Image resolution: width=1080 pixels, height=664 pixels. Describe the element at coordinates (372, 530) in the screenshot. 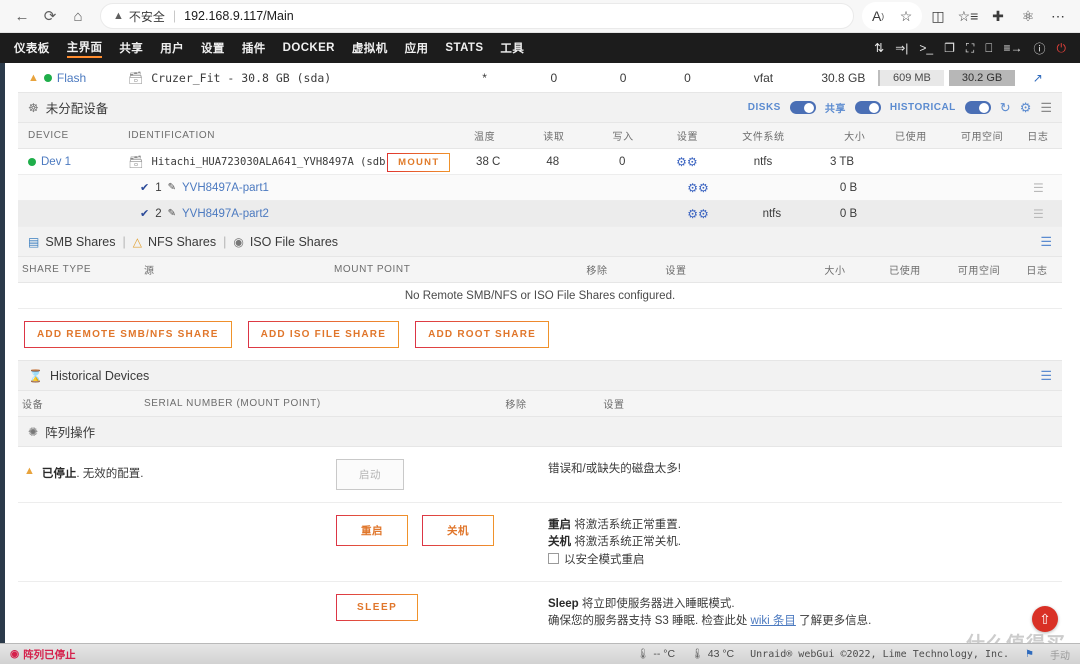

I see `reboot-button: 重启` at that location.